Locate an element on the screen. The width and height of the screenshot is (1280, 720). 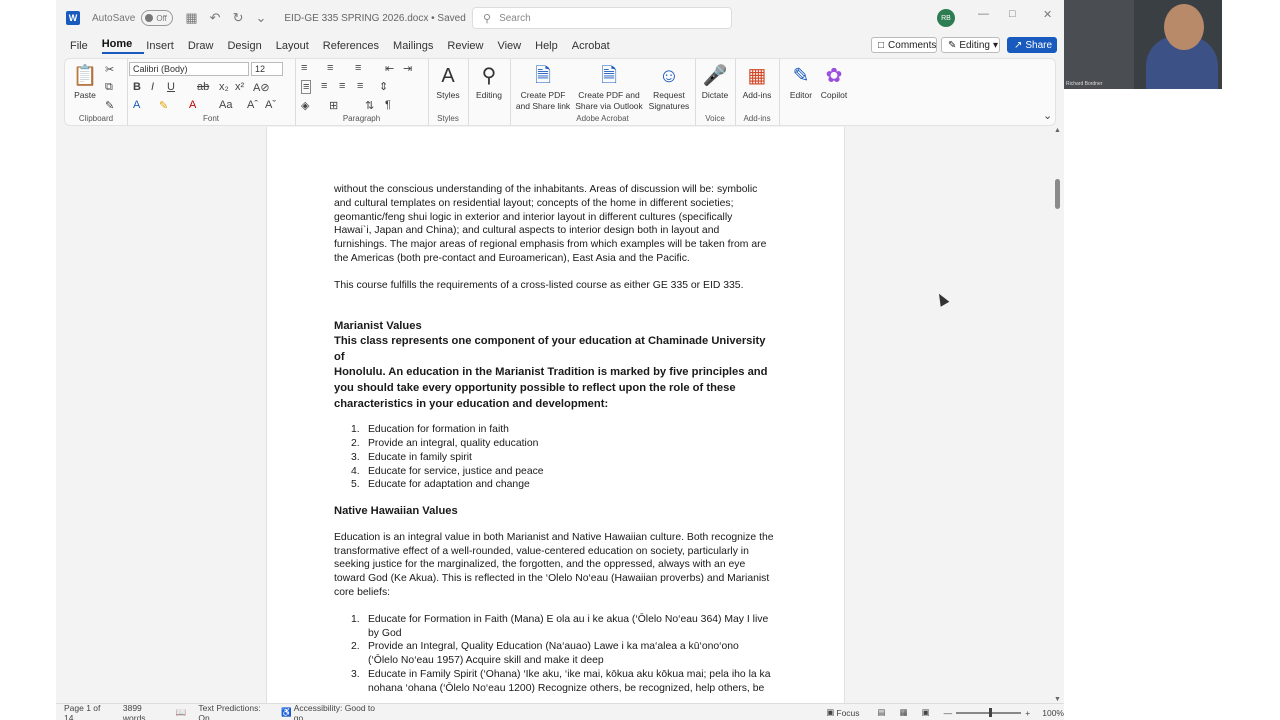
copy-icon: ⧉ is located at coordinates (109, 87).